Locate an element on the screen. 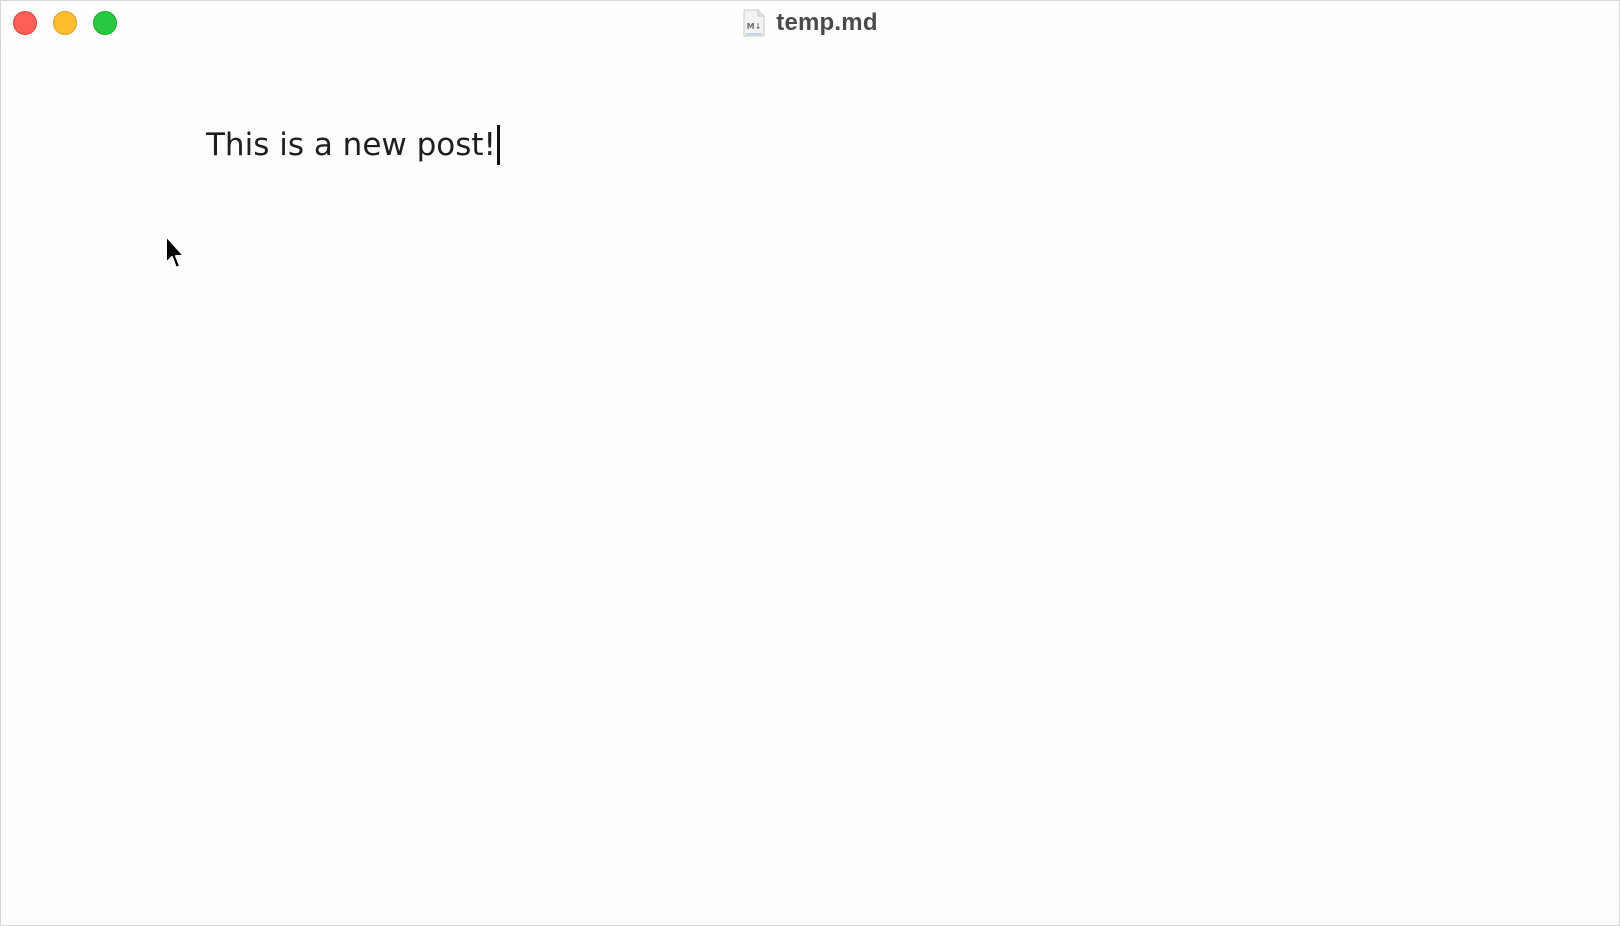 This screenshot has height=926, width=1620. window-title: temp.md is located at coordinates (827, 22).